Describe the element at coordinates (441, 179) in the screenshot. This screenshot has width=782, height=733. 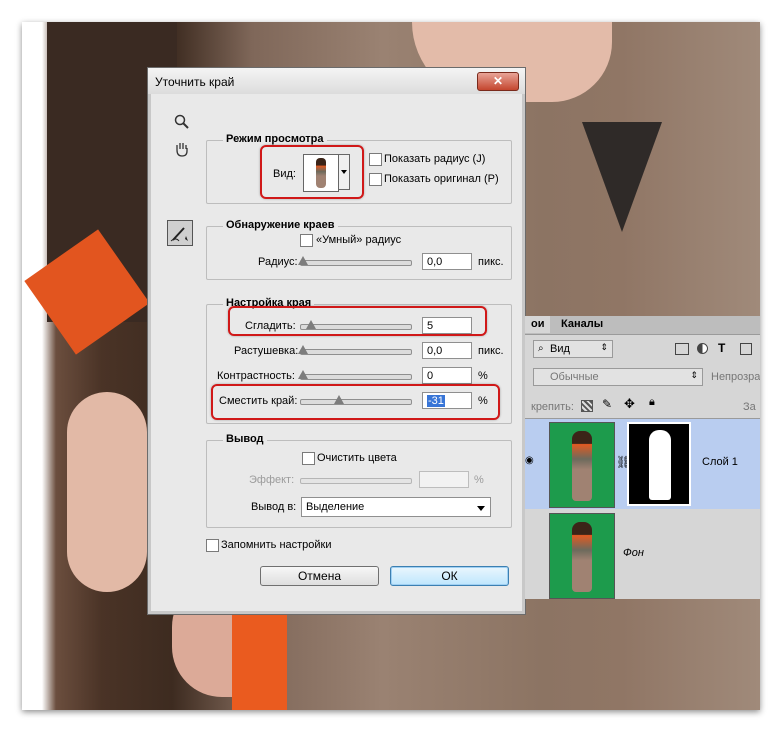
I see `show-original-label: Показать оригинал (P)` at that location.